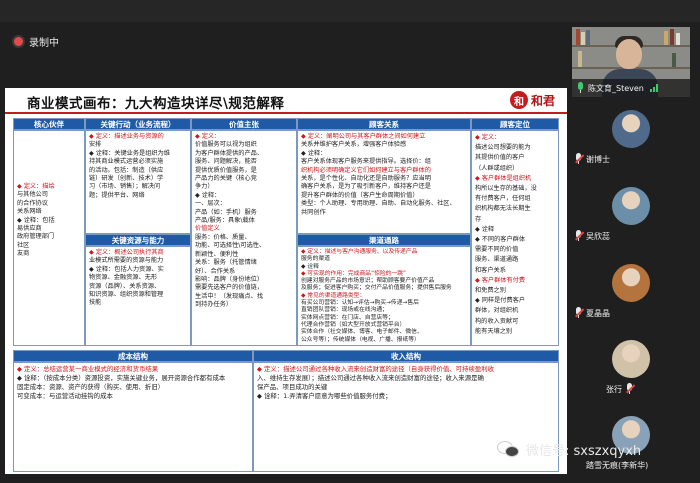 This screenshot has height=483, width=700. Describe the element at coordinates (509, 449) in the screenshot. I see `wechat-icon` at that location.